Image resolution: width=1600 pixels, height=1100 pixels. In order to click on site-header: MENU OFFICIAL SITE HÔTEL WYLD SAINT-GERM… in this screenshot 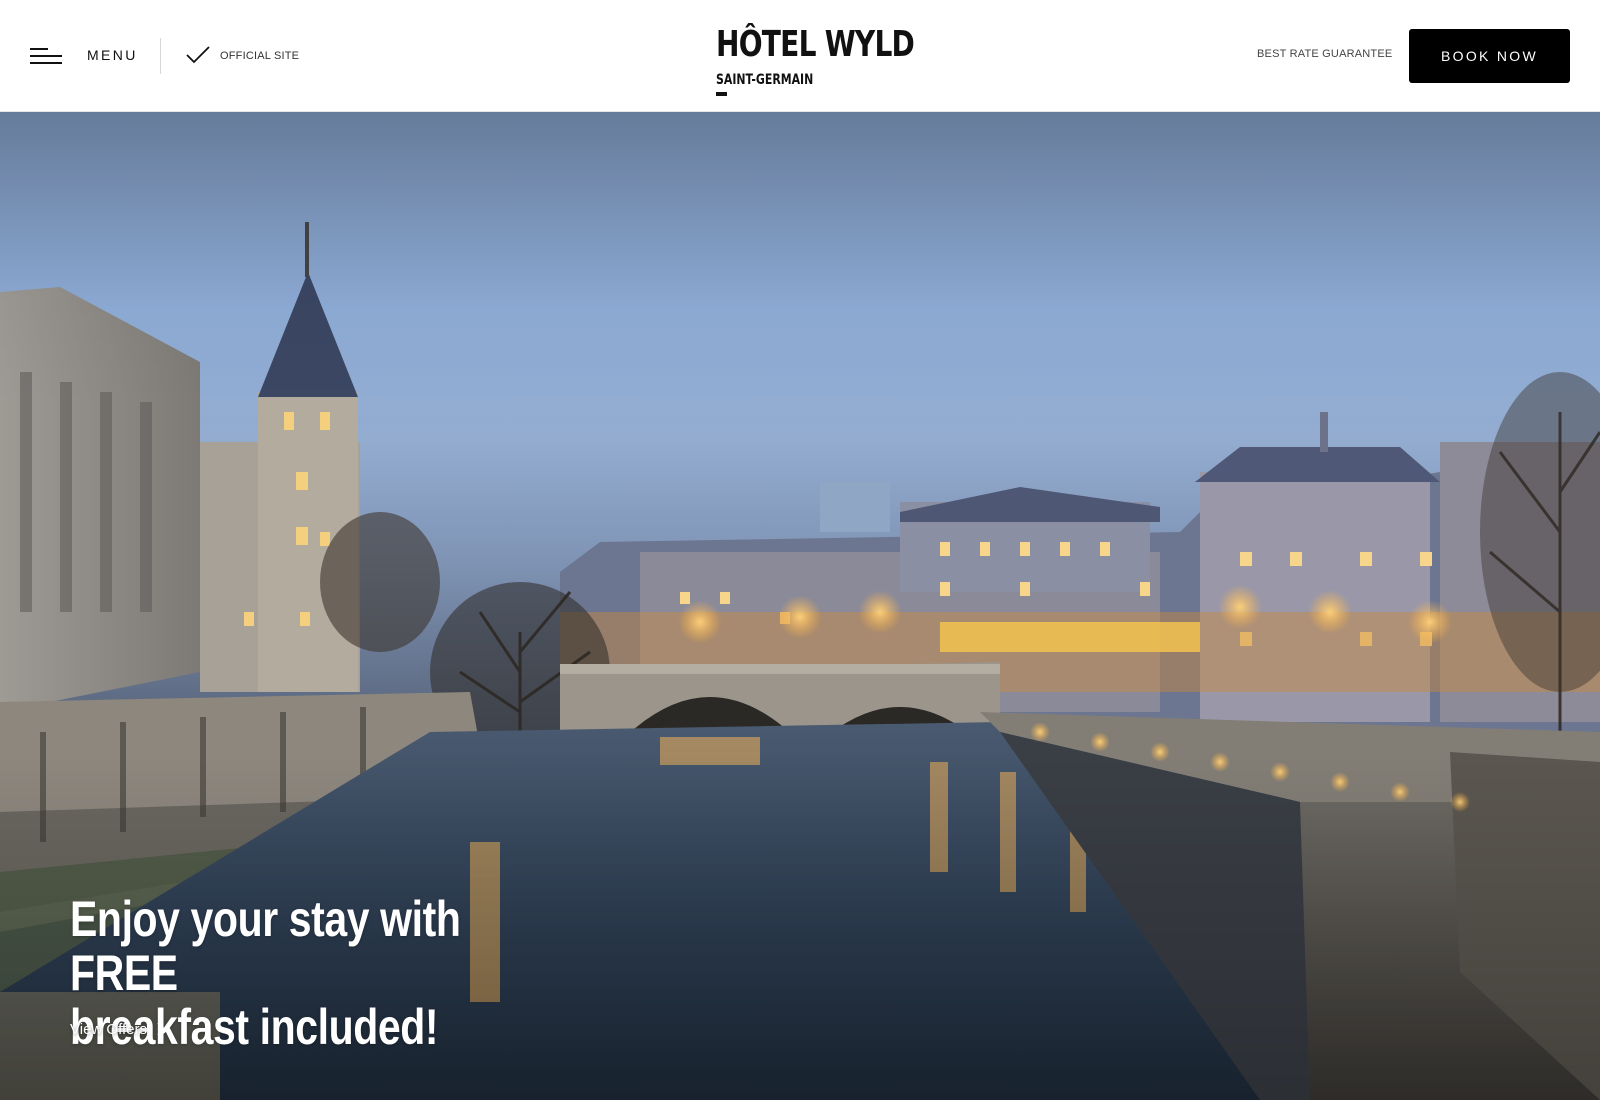, I will do `click(800, 56)`.